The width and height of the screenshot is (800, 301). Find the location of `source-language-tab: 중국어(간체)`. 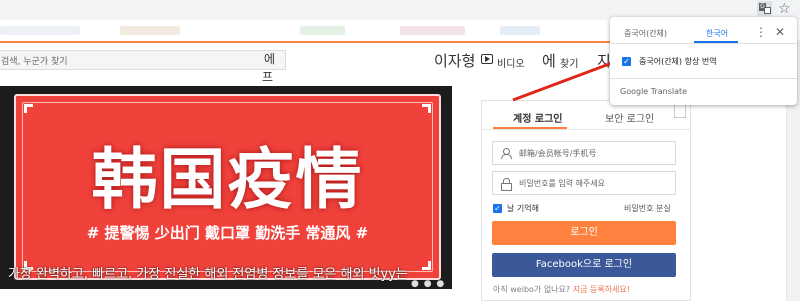

source-language-tab: 중국어(간체) is located at coordinates (645, 33).